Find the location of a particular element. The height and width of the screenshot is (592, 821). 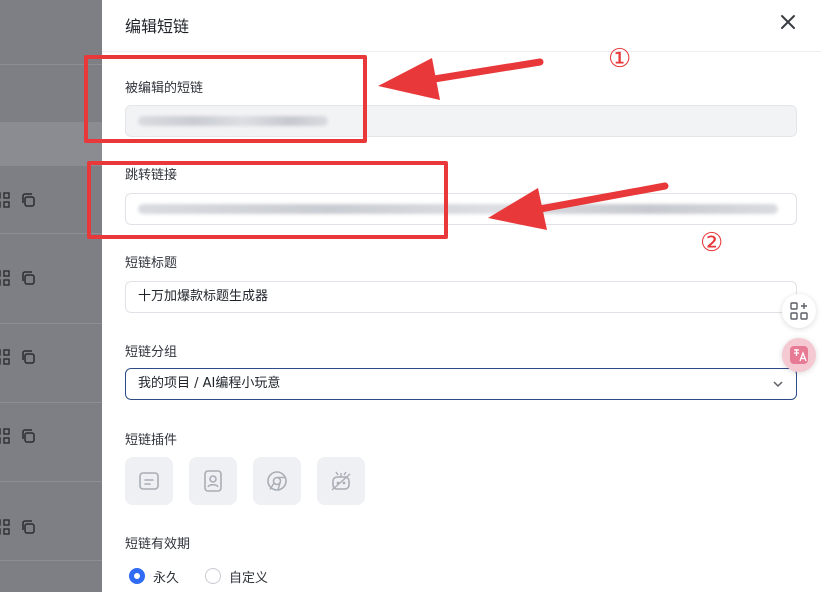

annotation-marker-1: ① is located at coordinates (620, 59).